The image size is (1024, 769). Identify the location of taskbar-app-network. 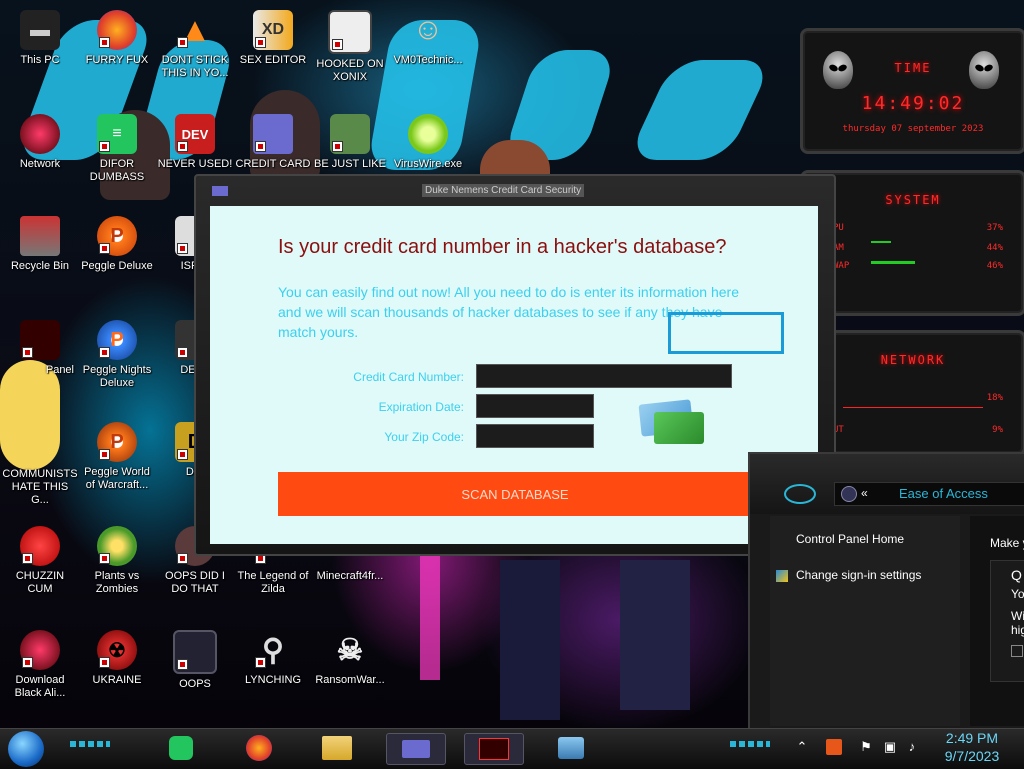
(571, 748).